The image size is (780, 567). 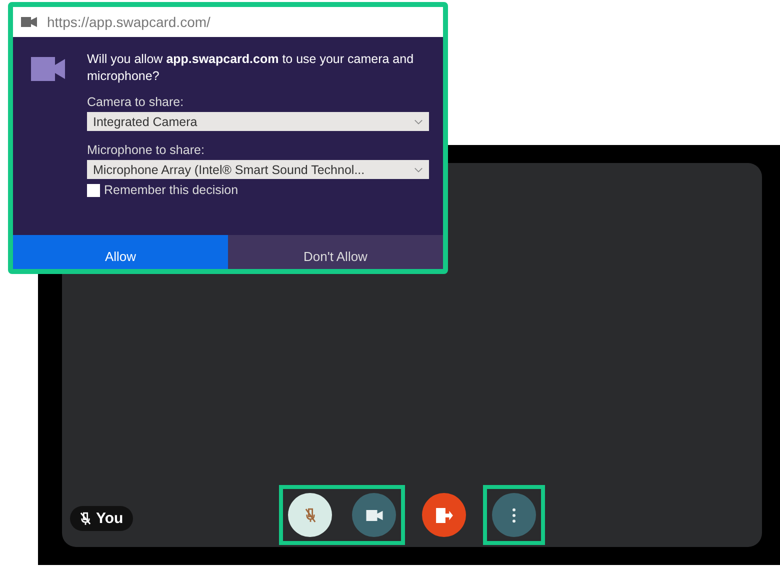 I want to click on microphone-label: Microphone to share:, so click(x=146, y=150).